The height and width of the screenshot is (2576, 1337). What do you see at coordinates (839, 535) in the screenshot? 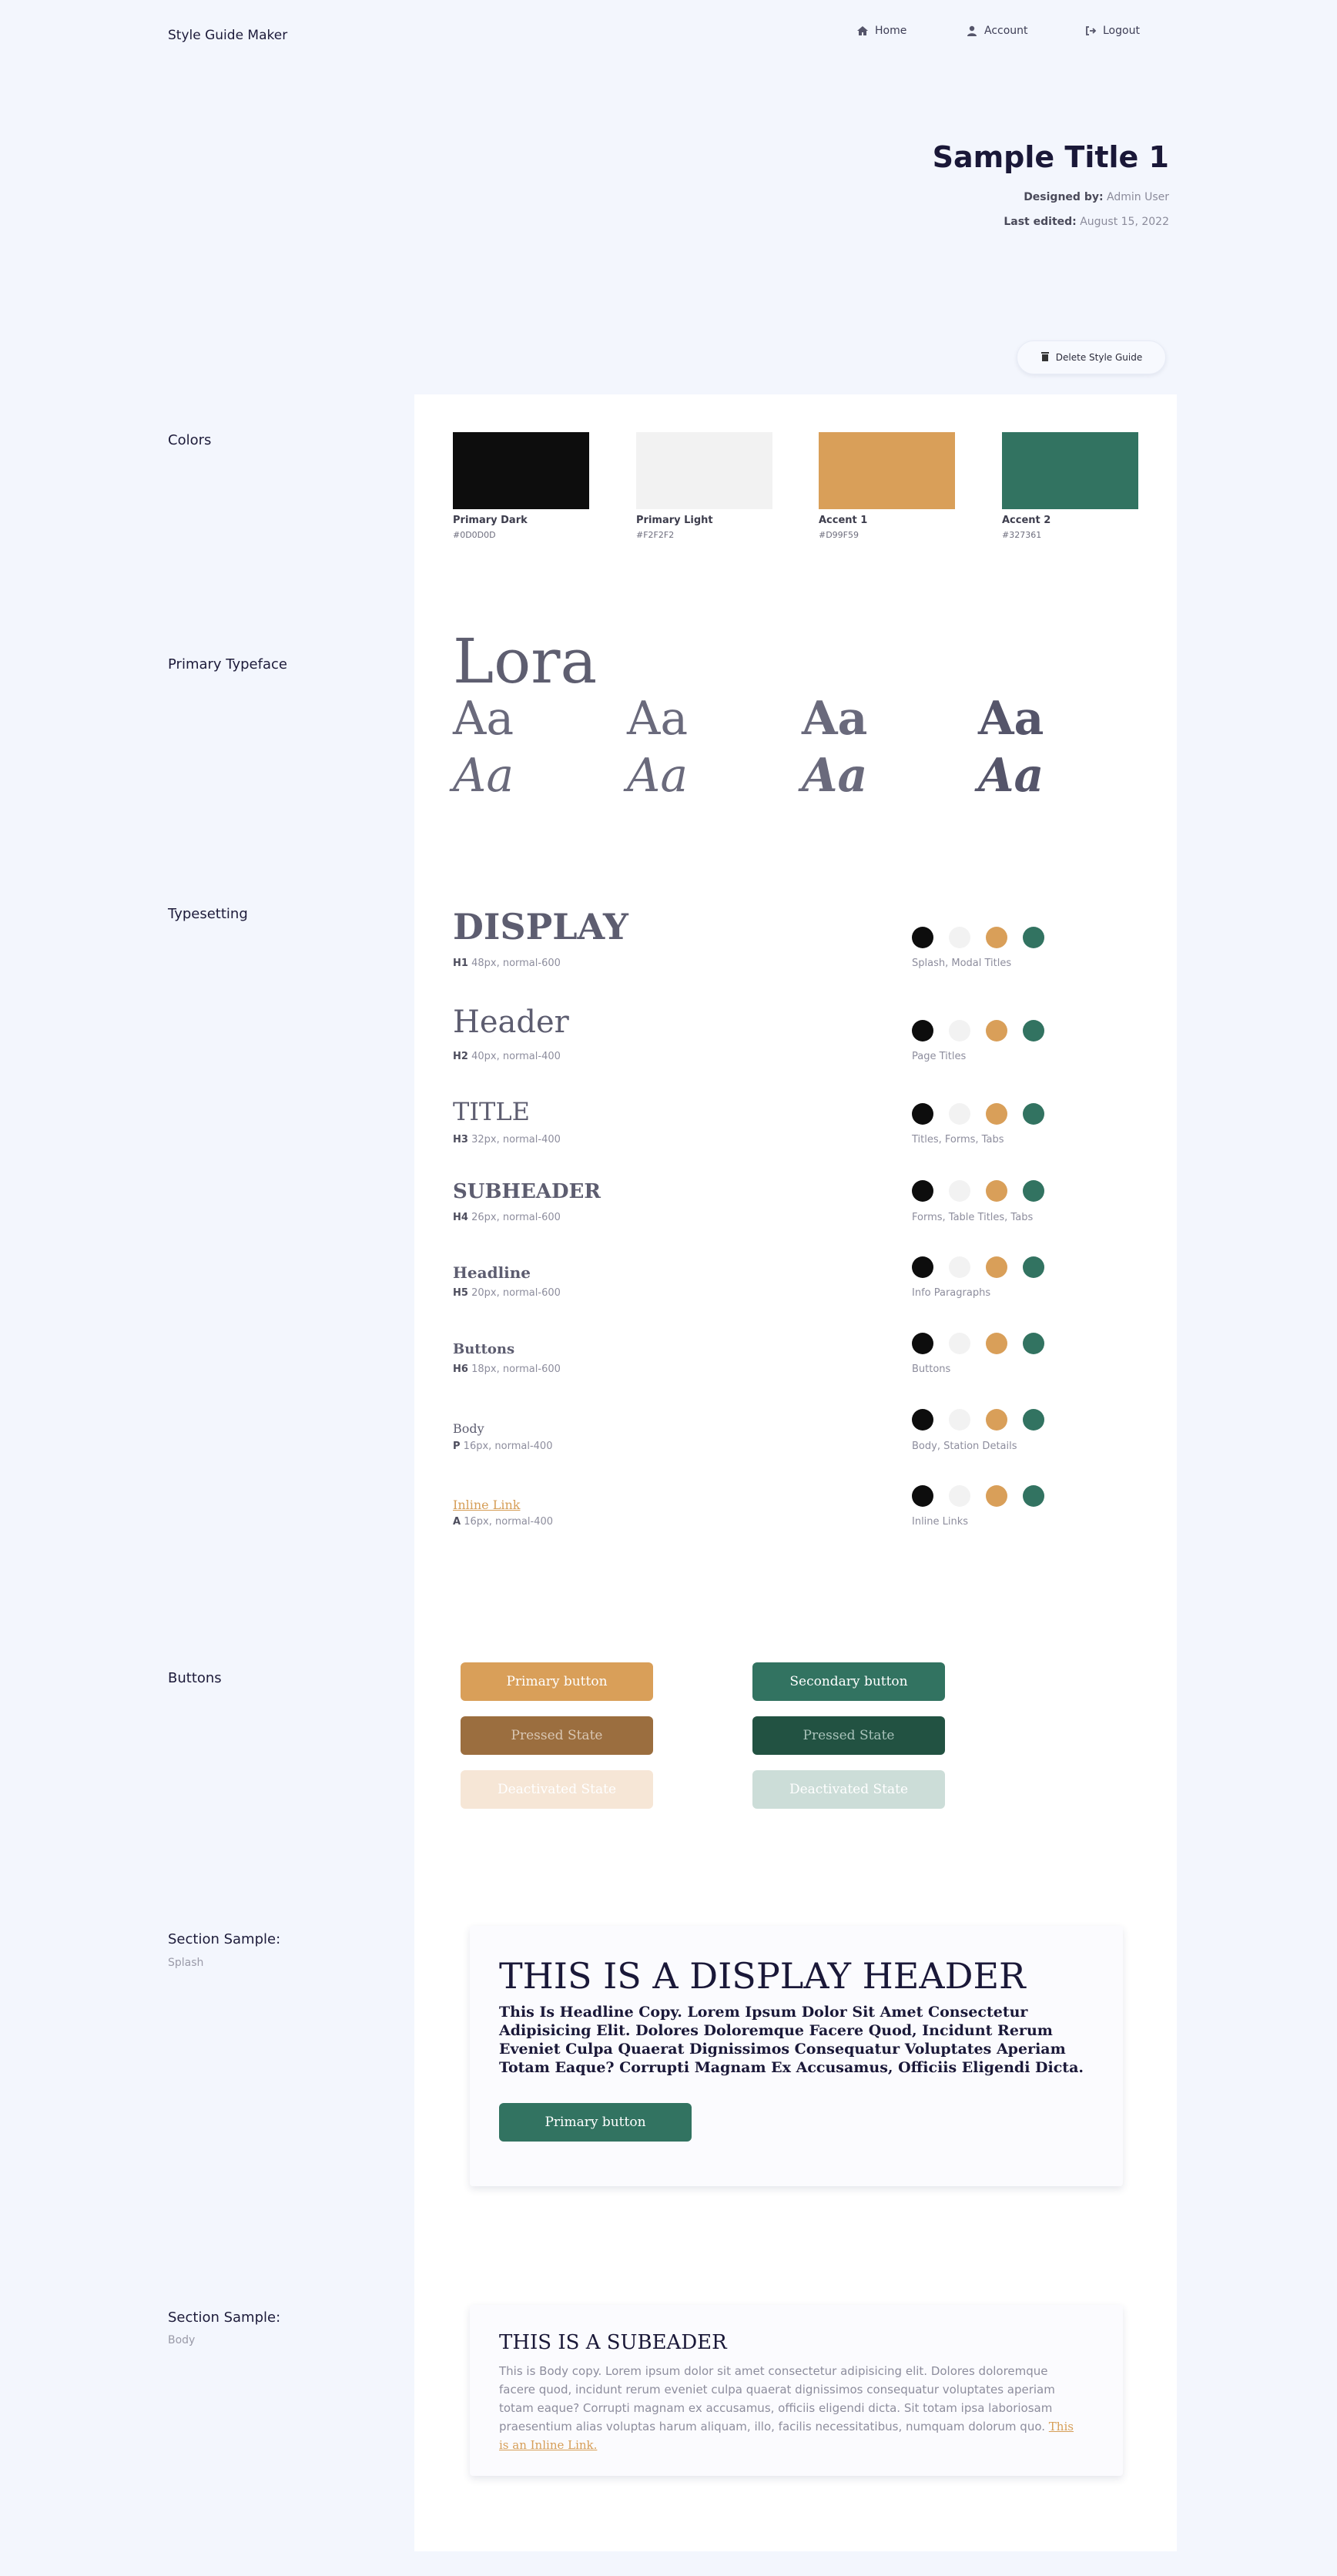
I see `swatch-hex: #D99F59` at bounding box center [839, 535].